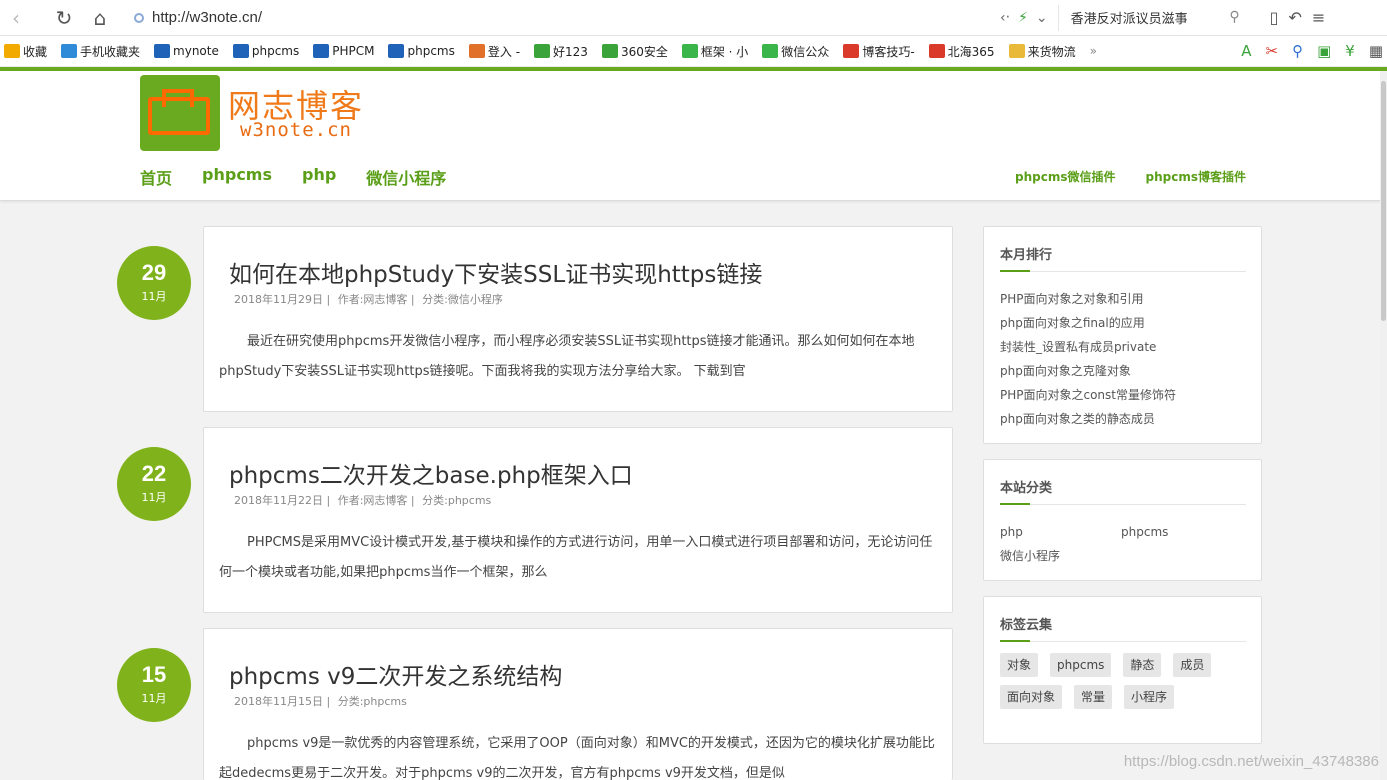 This screenshot has width=1387, height=780. What do you see at coordinates (1123, 641) in the screenshot?
I see `widget-divider` at bounding box center [1123, 641].